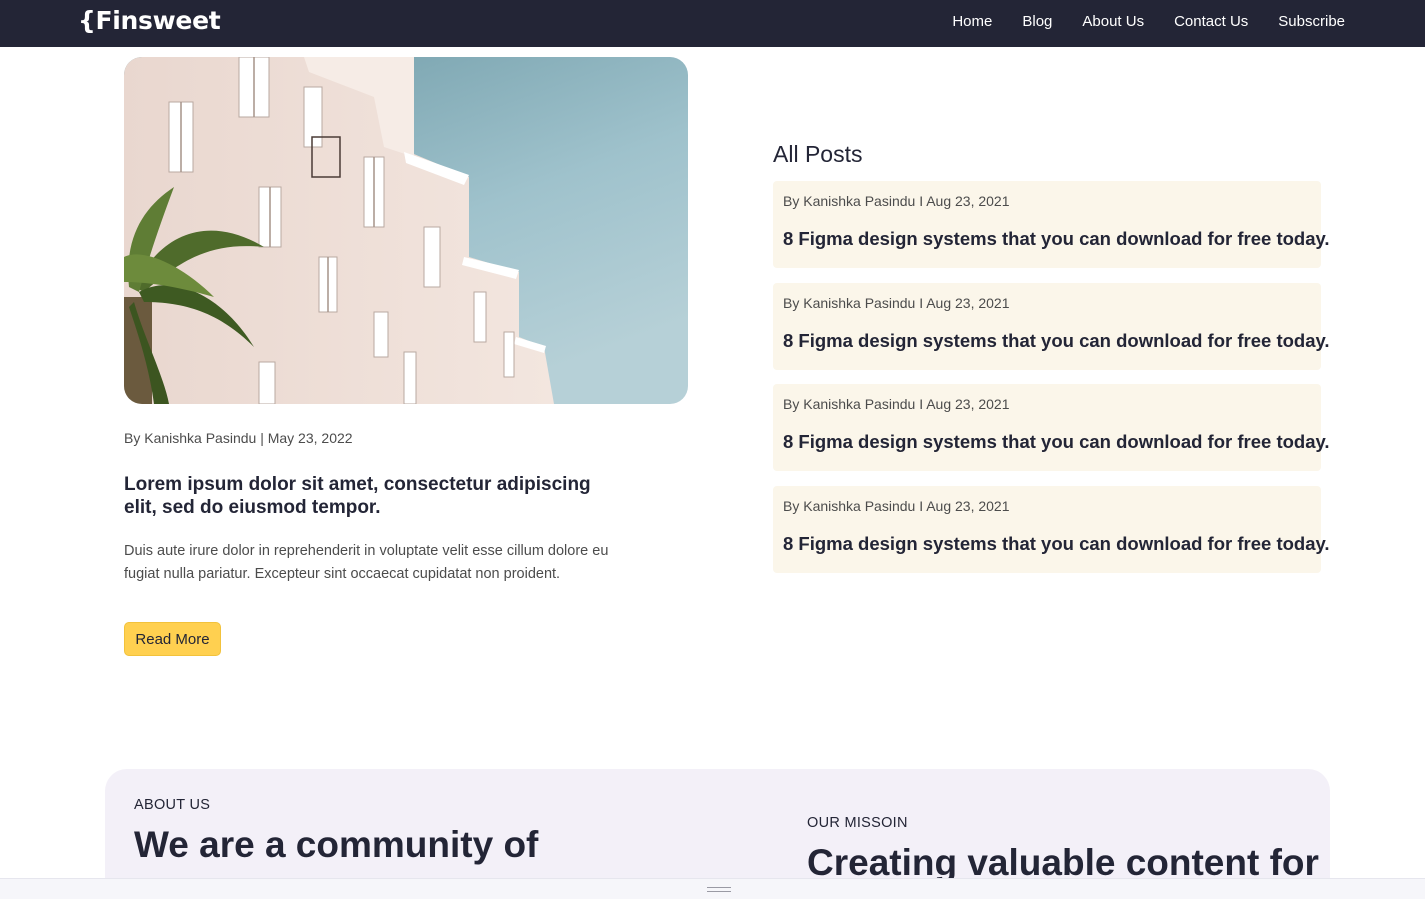  I want to click on read-more-button: Read More, so click(172, 639).